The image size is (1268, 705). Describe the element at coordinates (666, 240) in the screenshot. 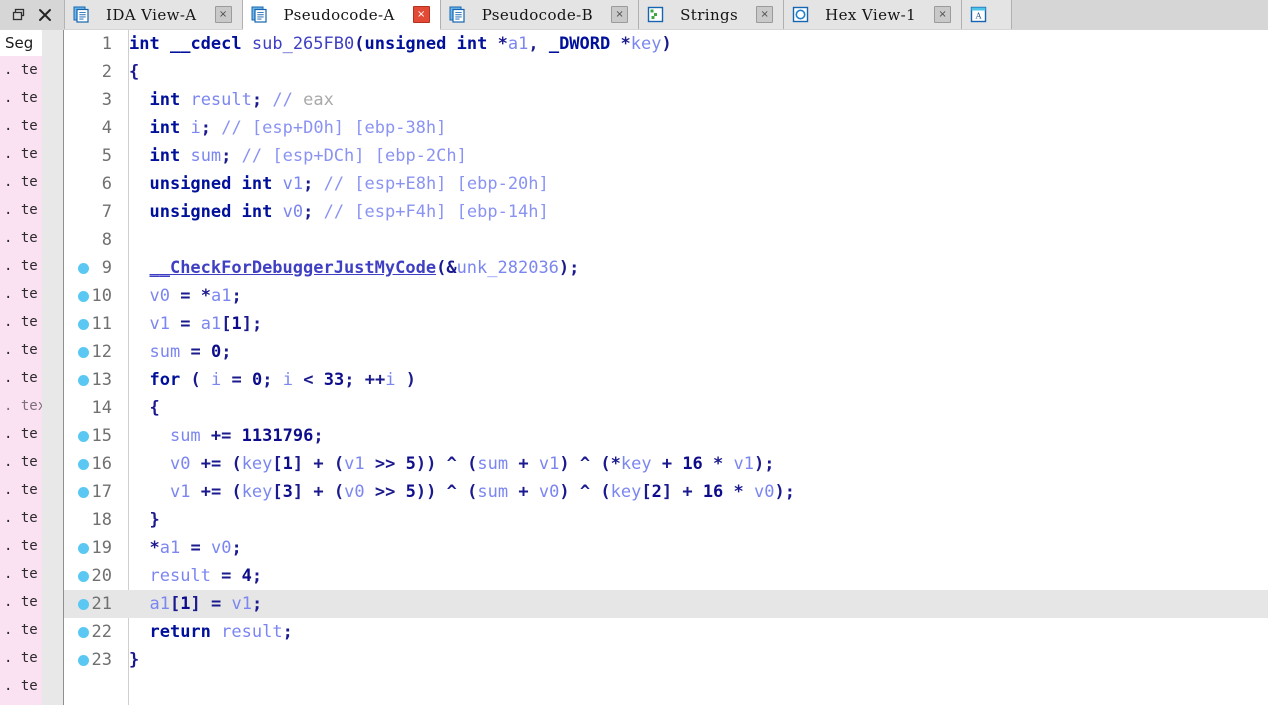

I see `code-line: 8` at that location.